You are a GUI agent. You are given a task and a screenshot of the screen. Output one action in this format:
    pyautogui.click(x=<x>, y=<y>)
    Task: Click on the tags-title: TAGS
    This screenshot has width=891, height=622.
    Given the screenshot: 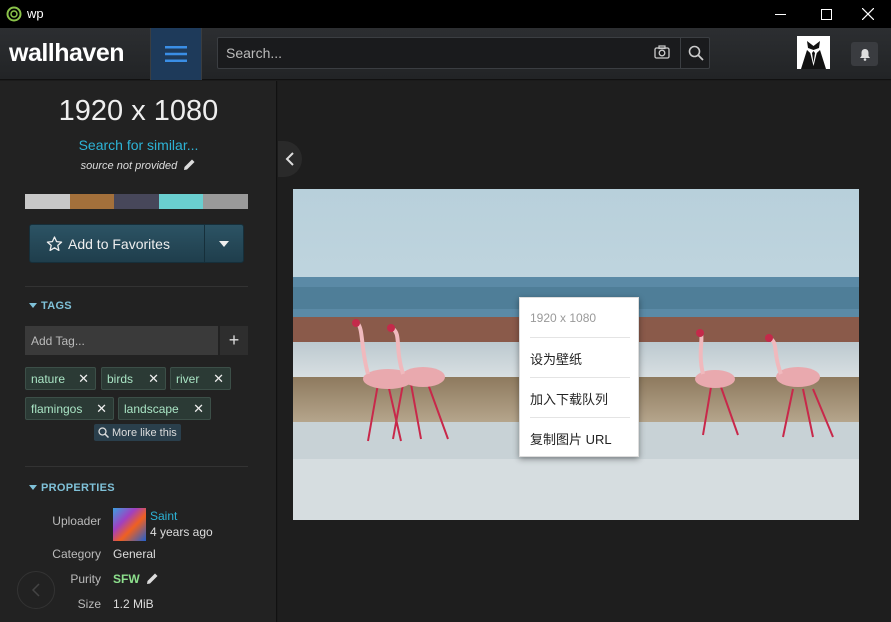 What is the action you would take?
    pyautogui.click(x=56, y=306)
    